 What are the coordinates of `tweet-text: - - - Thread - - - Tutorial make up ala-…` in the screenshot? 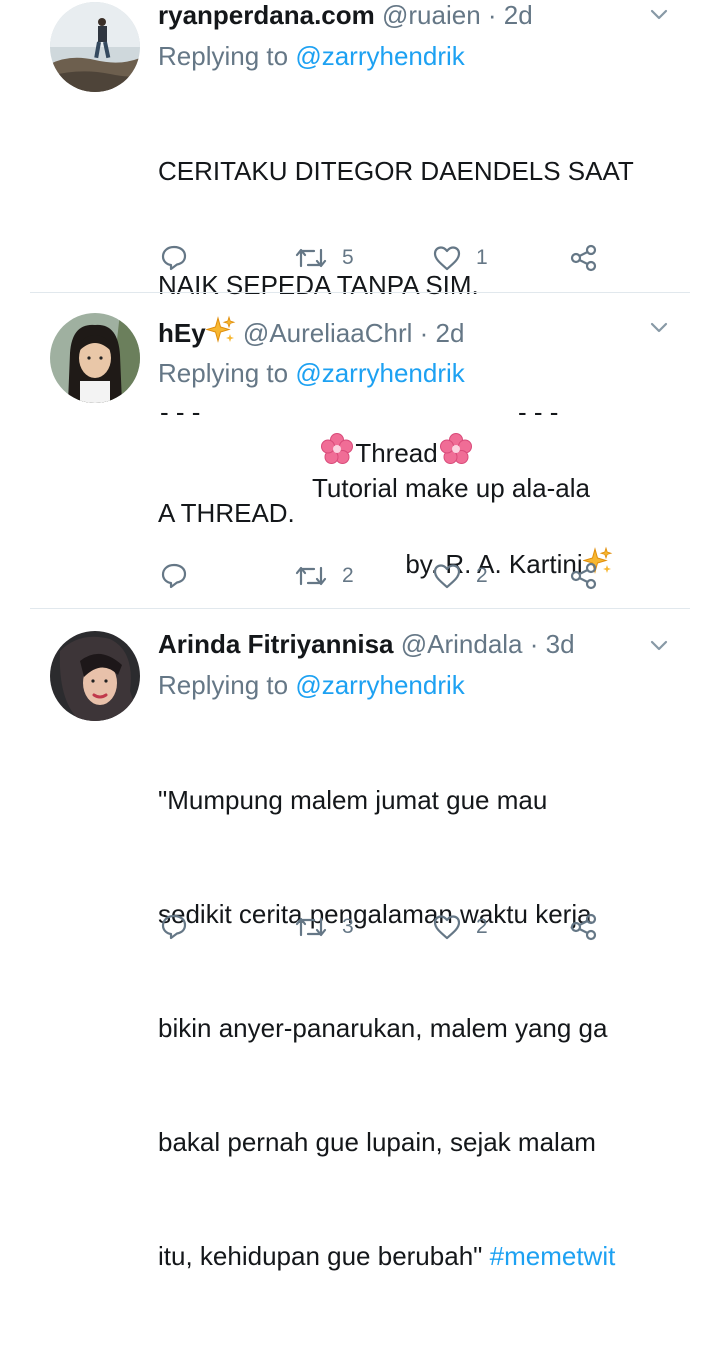 It's located at (360, 486).